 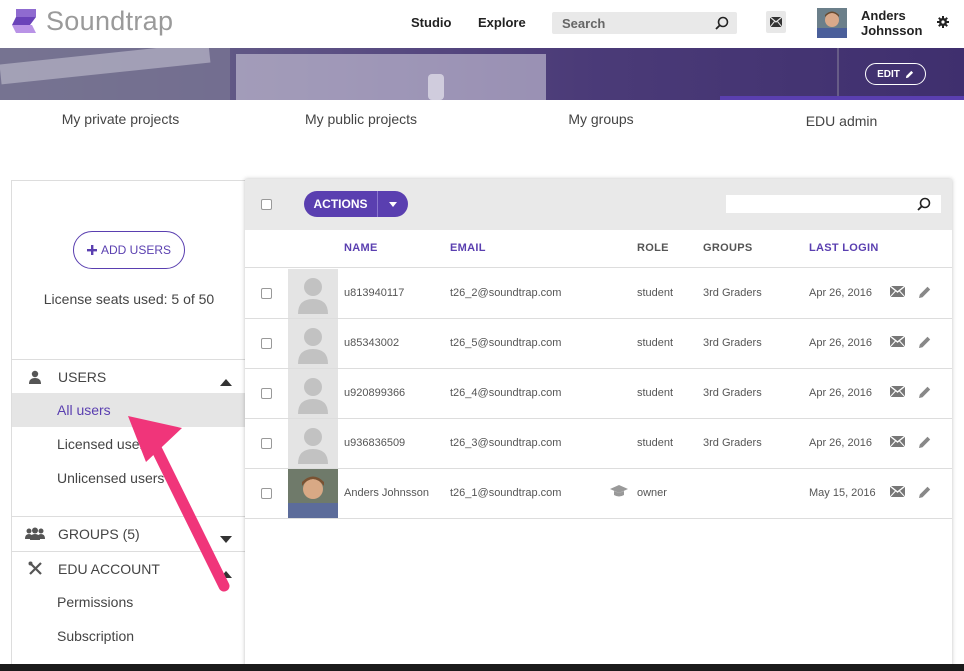 I want to click on logo: Soundtrap, so click(x=92, y=21).